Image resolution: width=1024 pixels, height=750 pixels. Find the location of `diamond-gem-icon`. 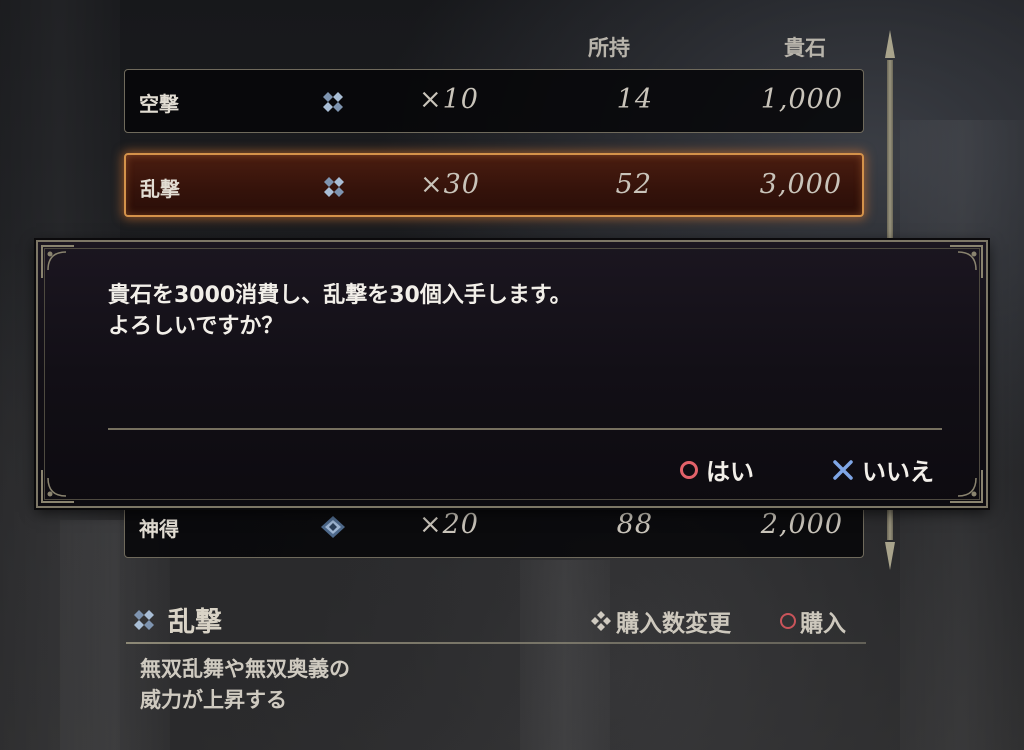

diamond-gem-icon is located at coordinates (333, 527).